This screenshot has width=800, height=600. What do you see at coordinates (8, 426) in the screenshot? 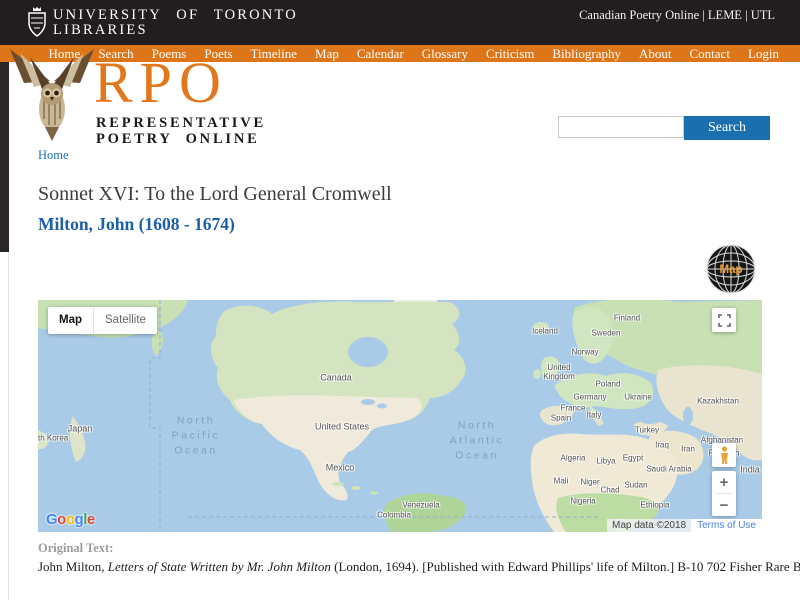
I see `left-divider-line` at bounding box center [8, 426].